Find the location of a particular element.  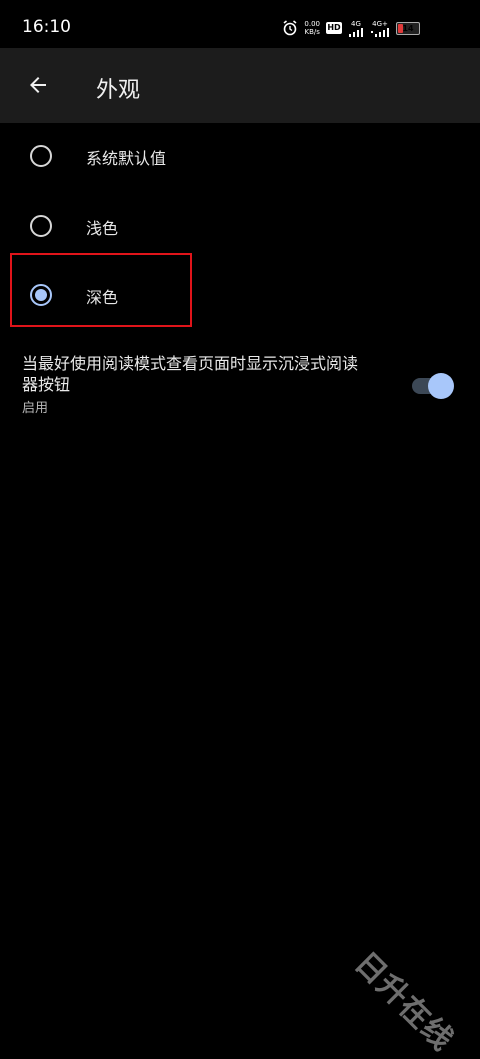

radio-button-light is located at coordinates (41, 226).